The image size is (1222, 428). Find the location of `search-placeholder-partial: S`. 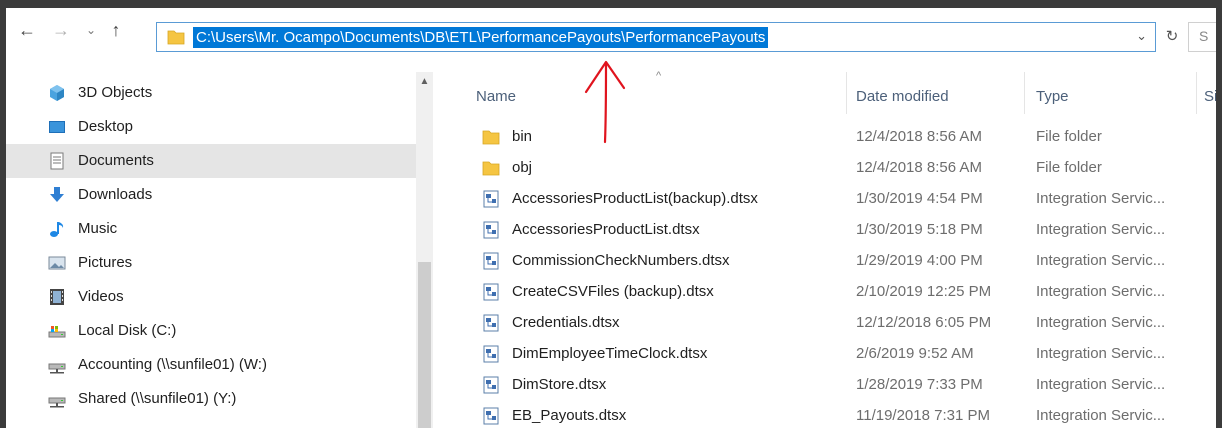

search-placeholder-partial: S is located at coordinates (1204, 36).